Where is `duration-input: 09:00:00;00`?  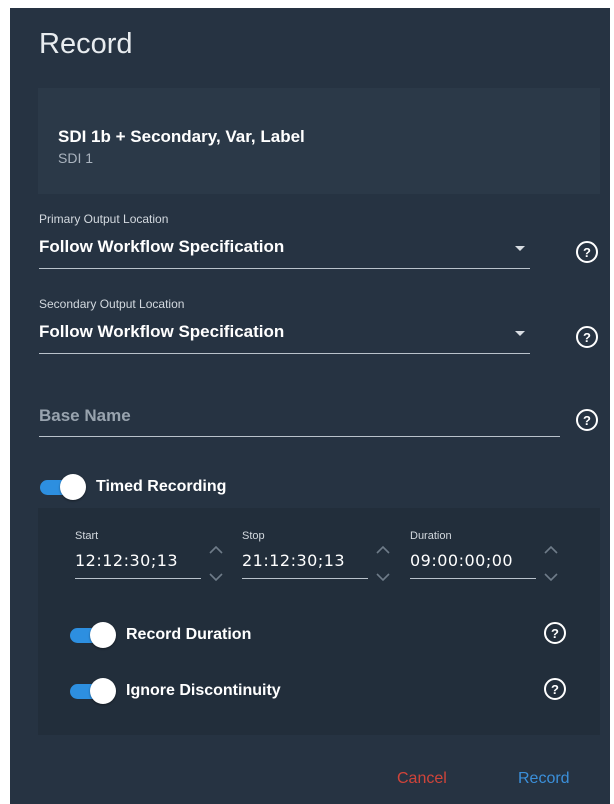 duration-input: 09:00:00;00 is located at coordinates (461, 560).